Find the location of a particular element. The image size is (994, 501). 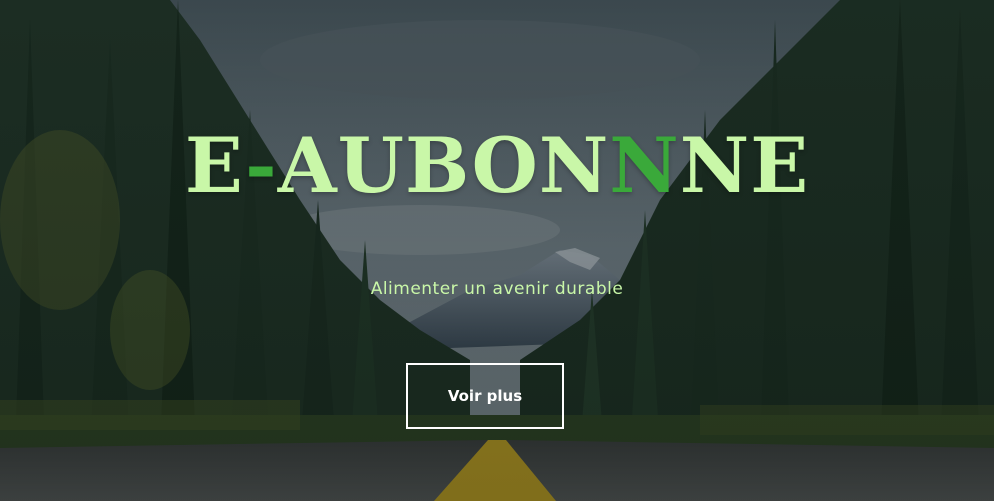

title-part-3: NE is located at coordinates (744, 165).